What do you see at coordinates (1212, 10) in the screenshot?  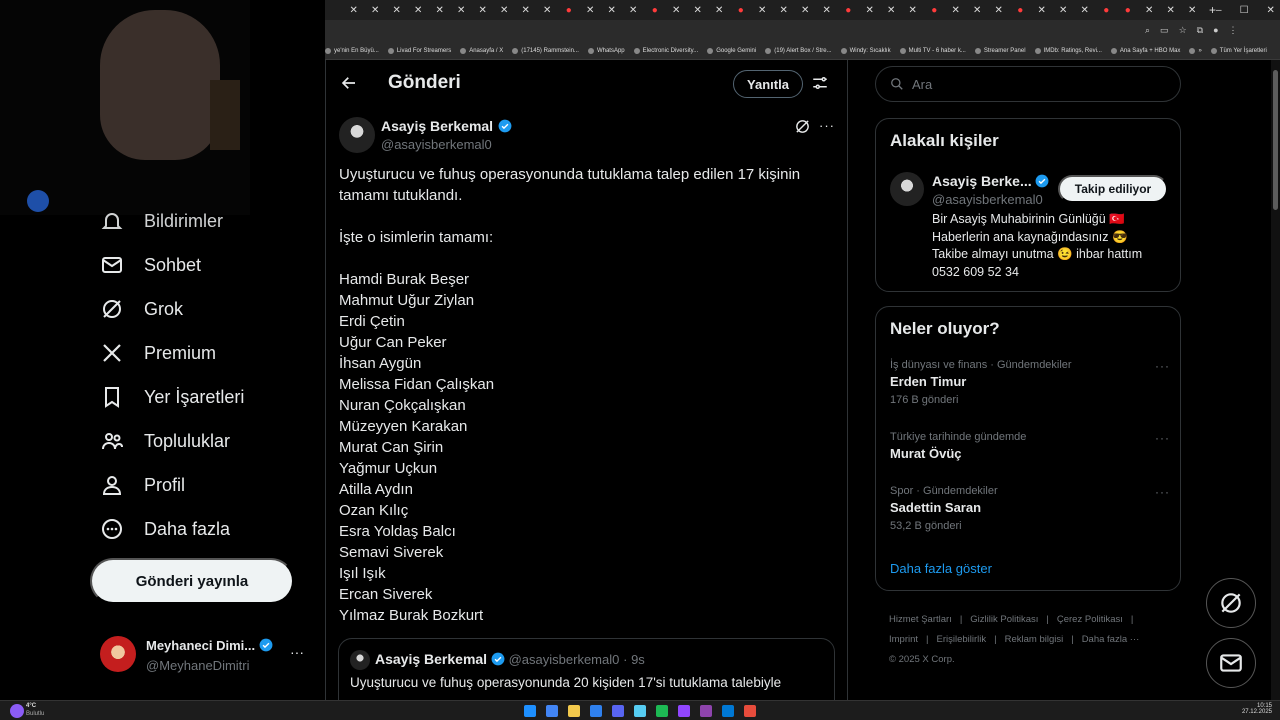 I see `new-tab-button: +` at bounding box center [1212, 10].